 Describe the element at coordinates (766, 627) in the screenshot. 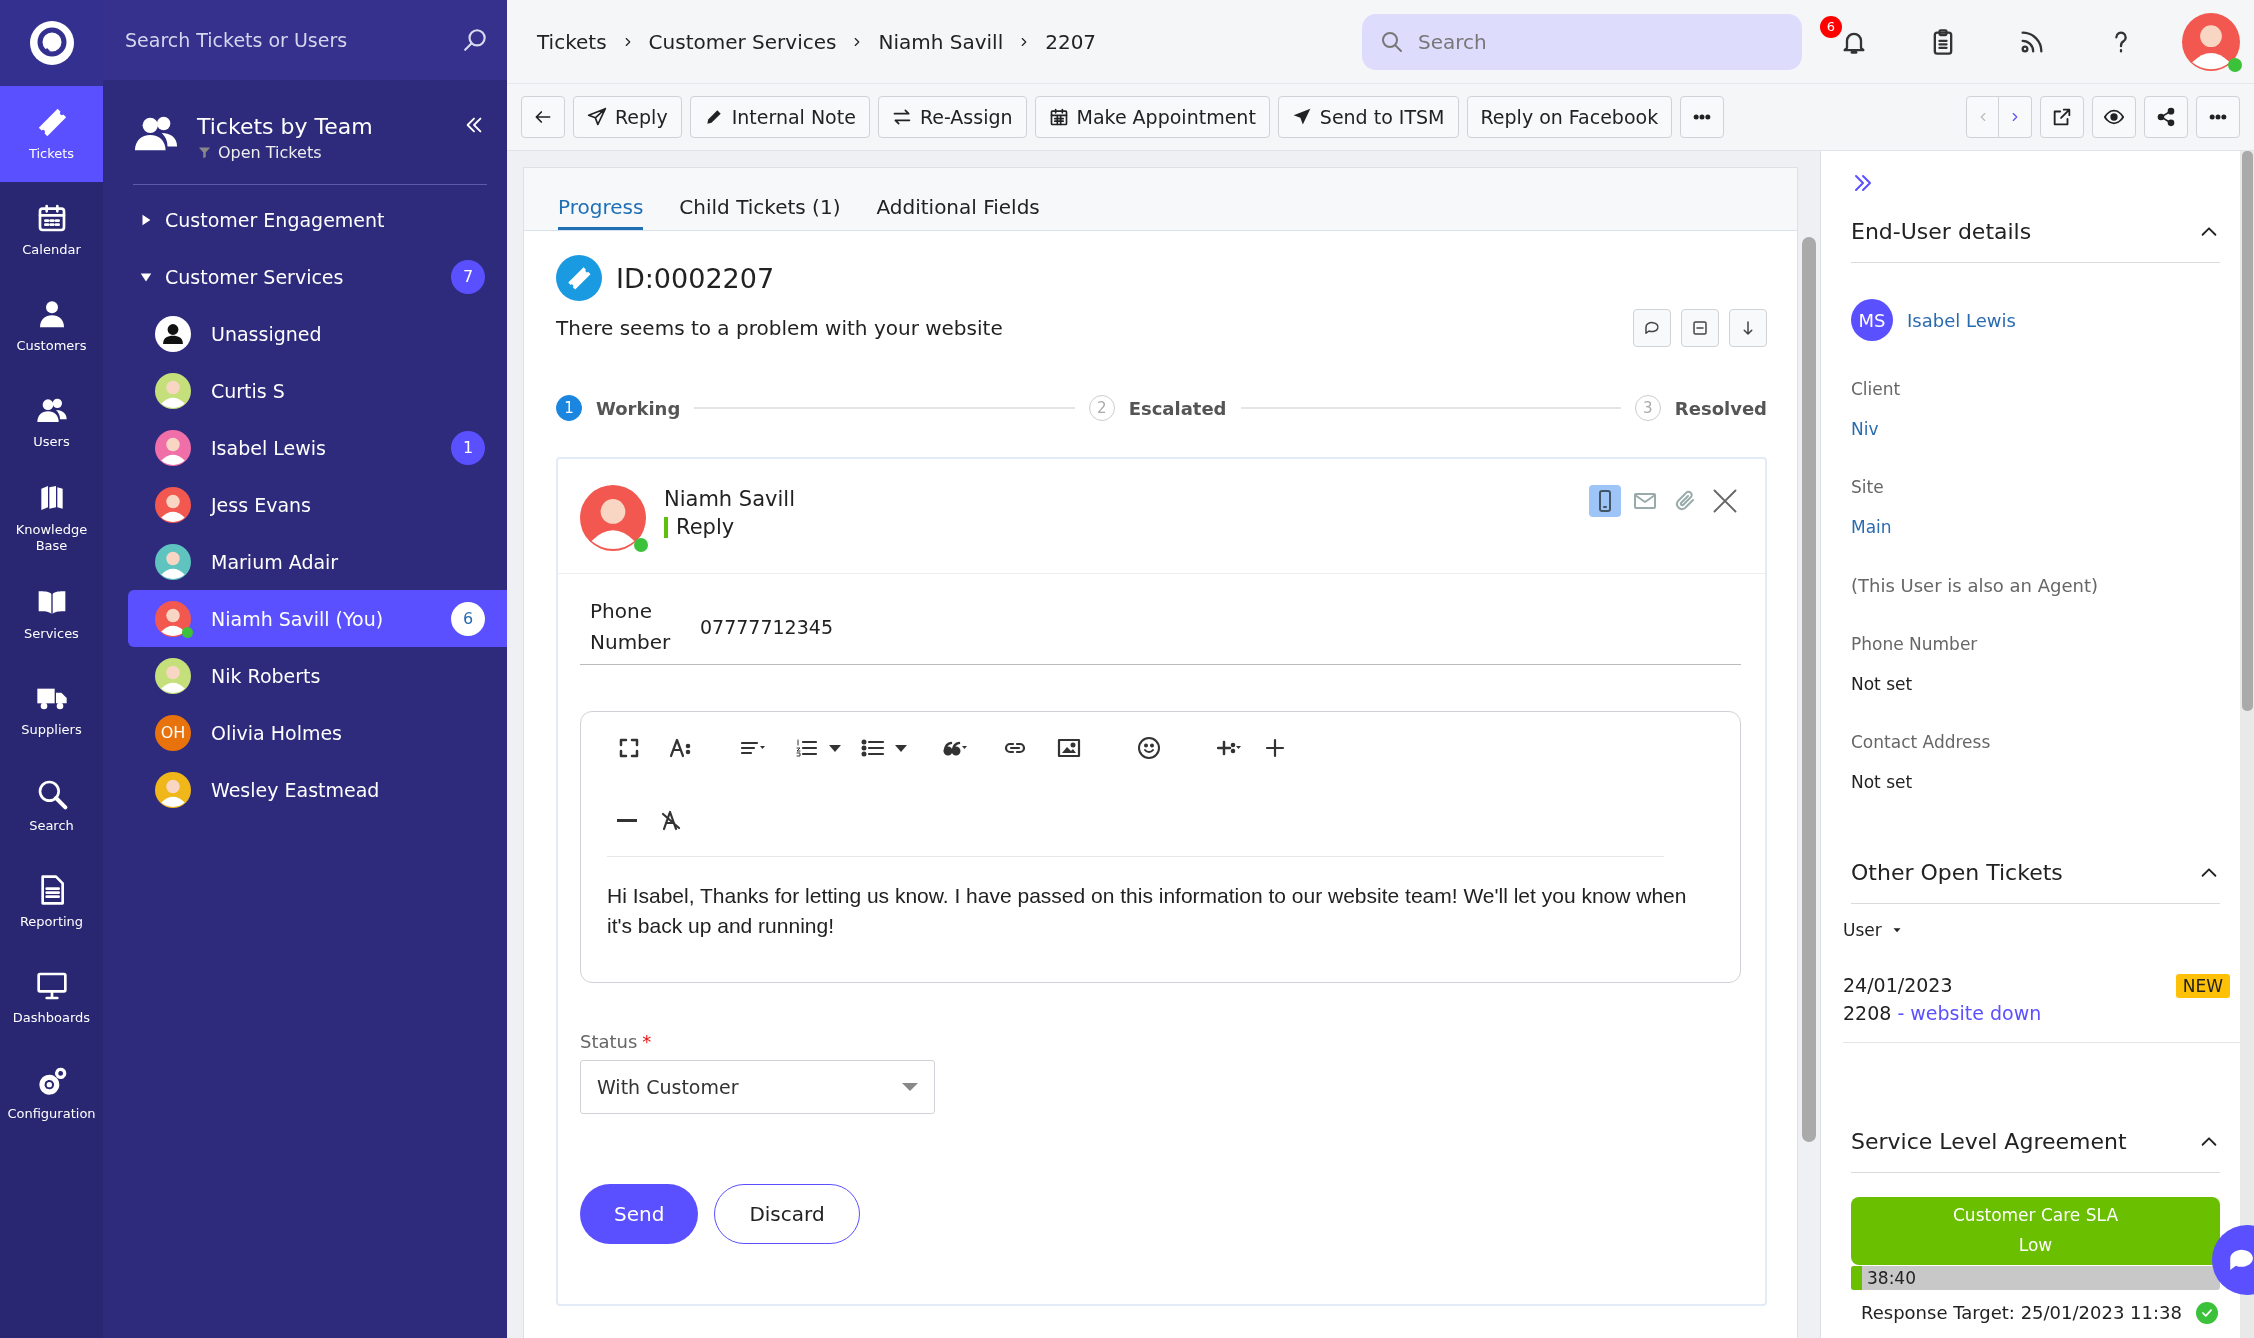

I see `phone-value: 07777712345` at that location.